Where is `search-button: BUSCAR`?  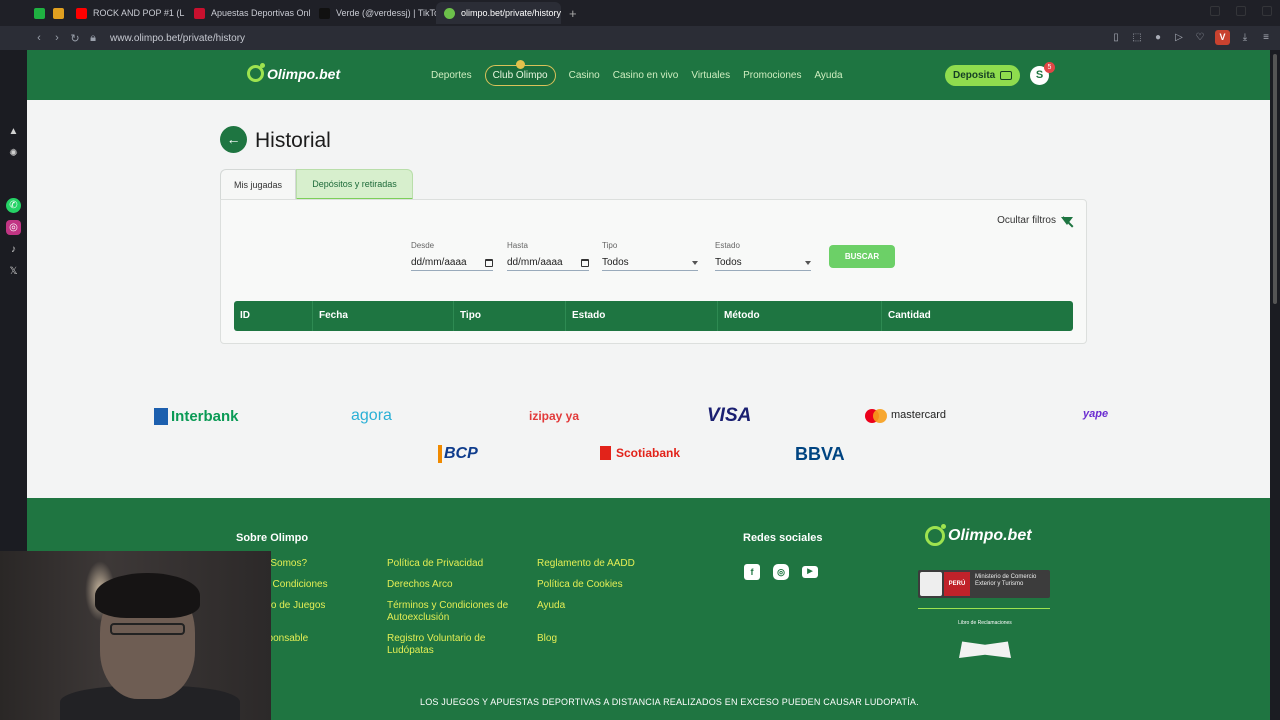 search-button: BUSCAR is located at coordinates (862, 256).